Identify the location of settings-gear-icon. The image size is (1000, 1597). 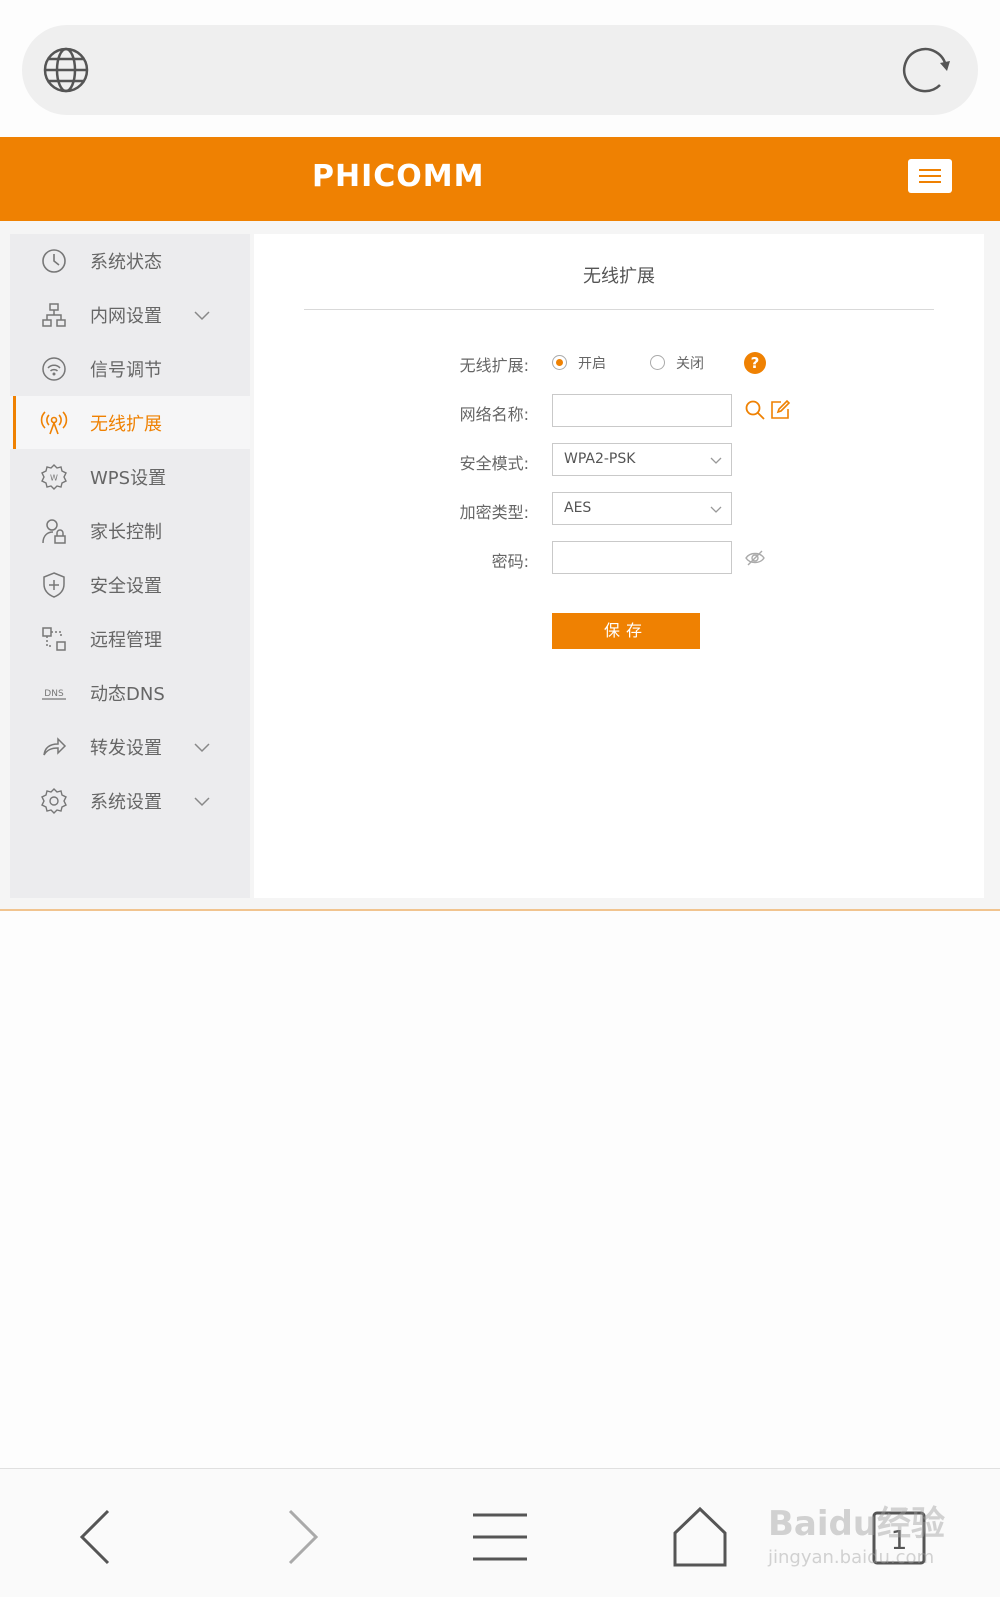
(54, 801).